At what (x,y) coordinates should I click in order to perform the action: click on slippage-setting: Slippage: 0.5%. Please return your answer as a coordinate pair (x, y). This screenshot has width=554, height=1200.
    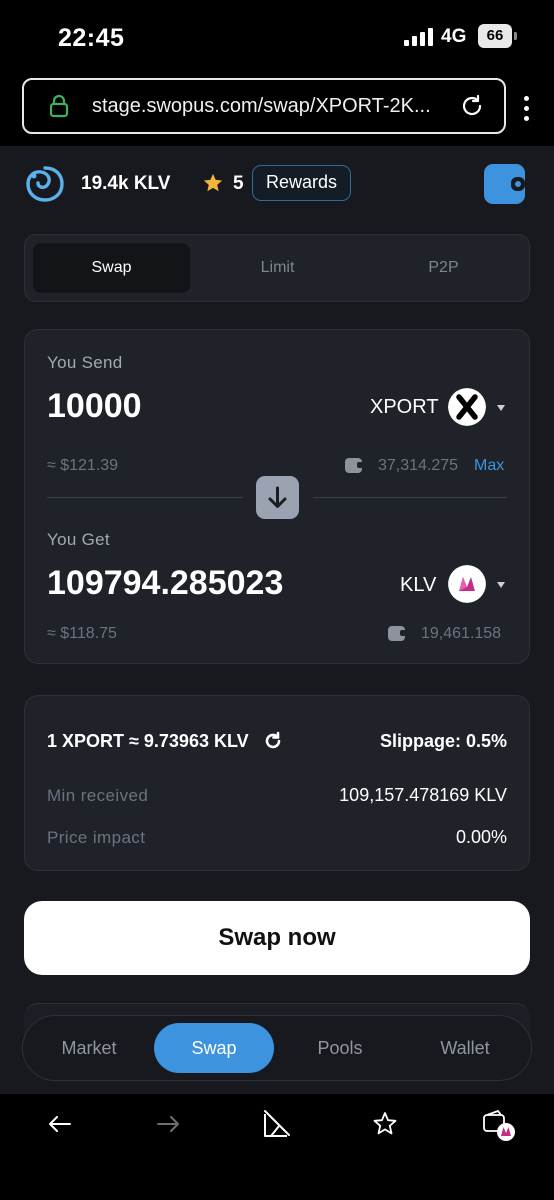
    Looking at the image, I should click on (443, 741).